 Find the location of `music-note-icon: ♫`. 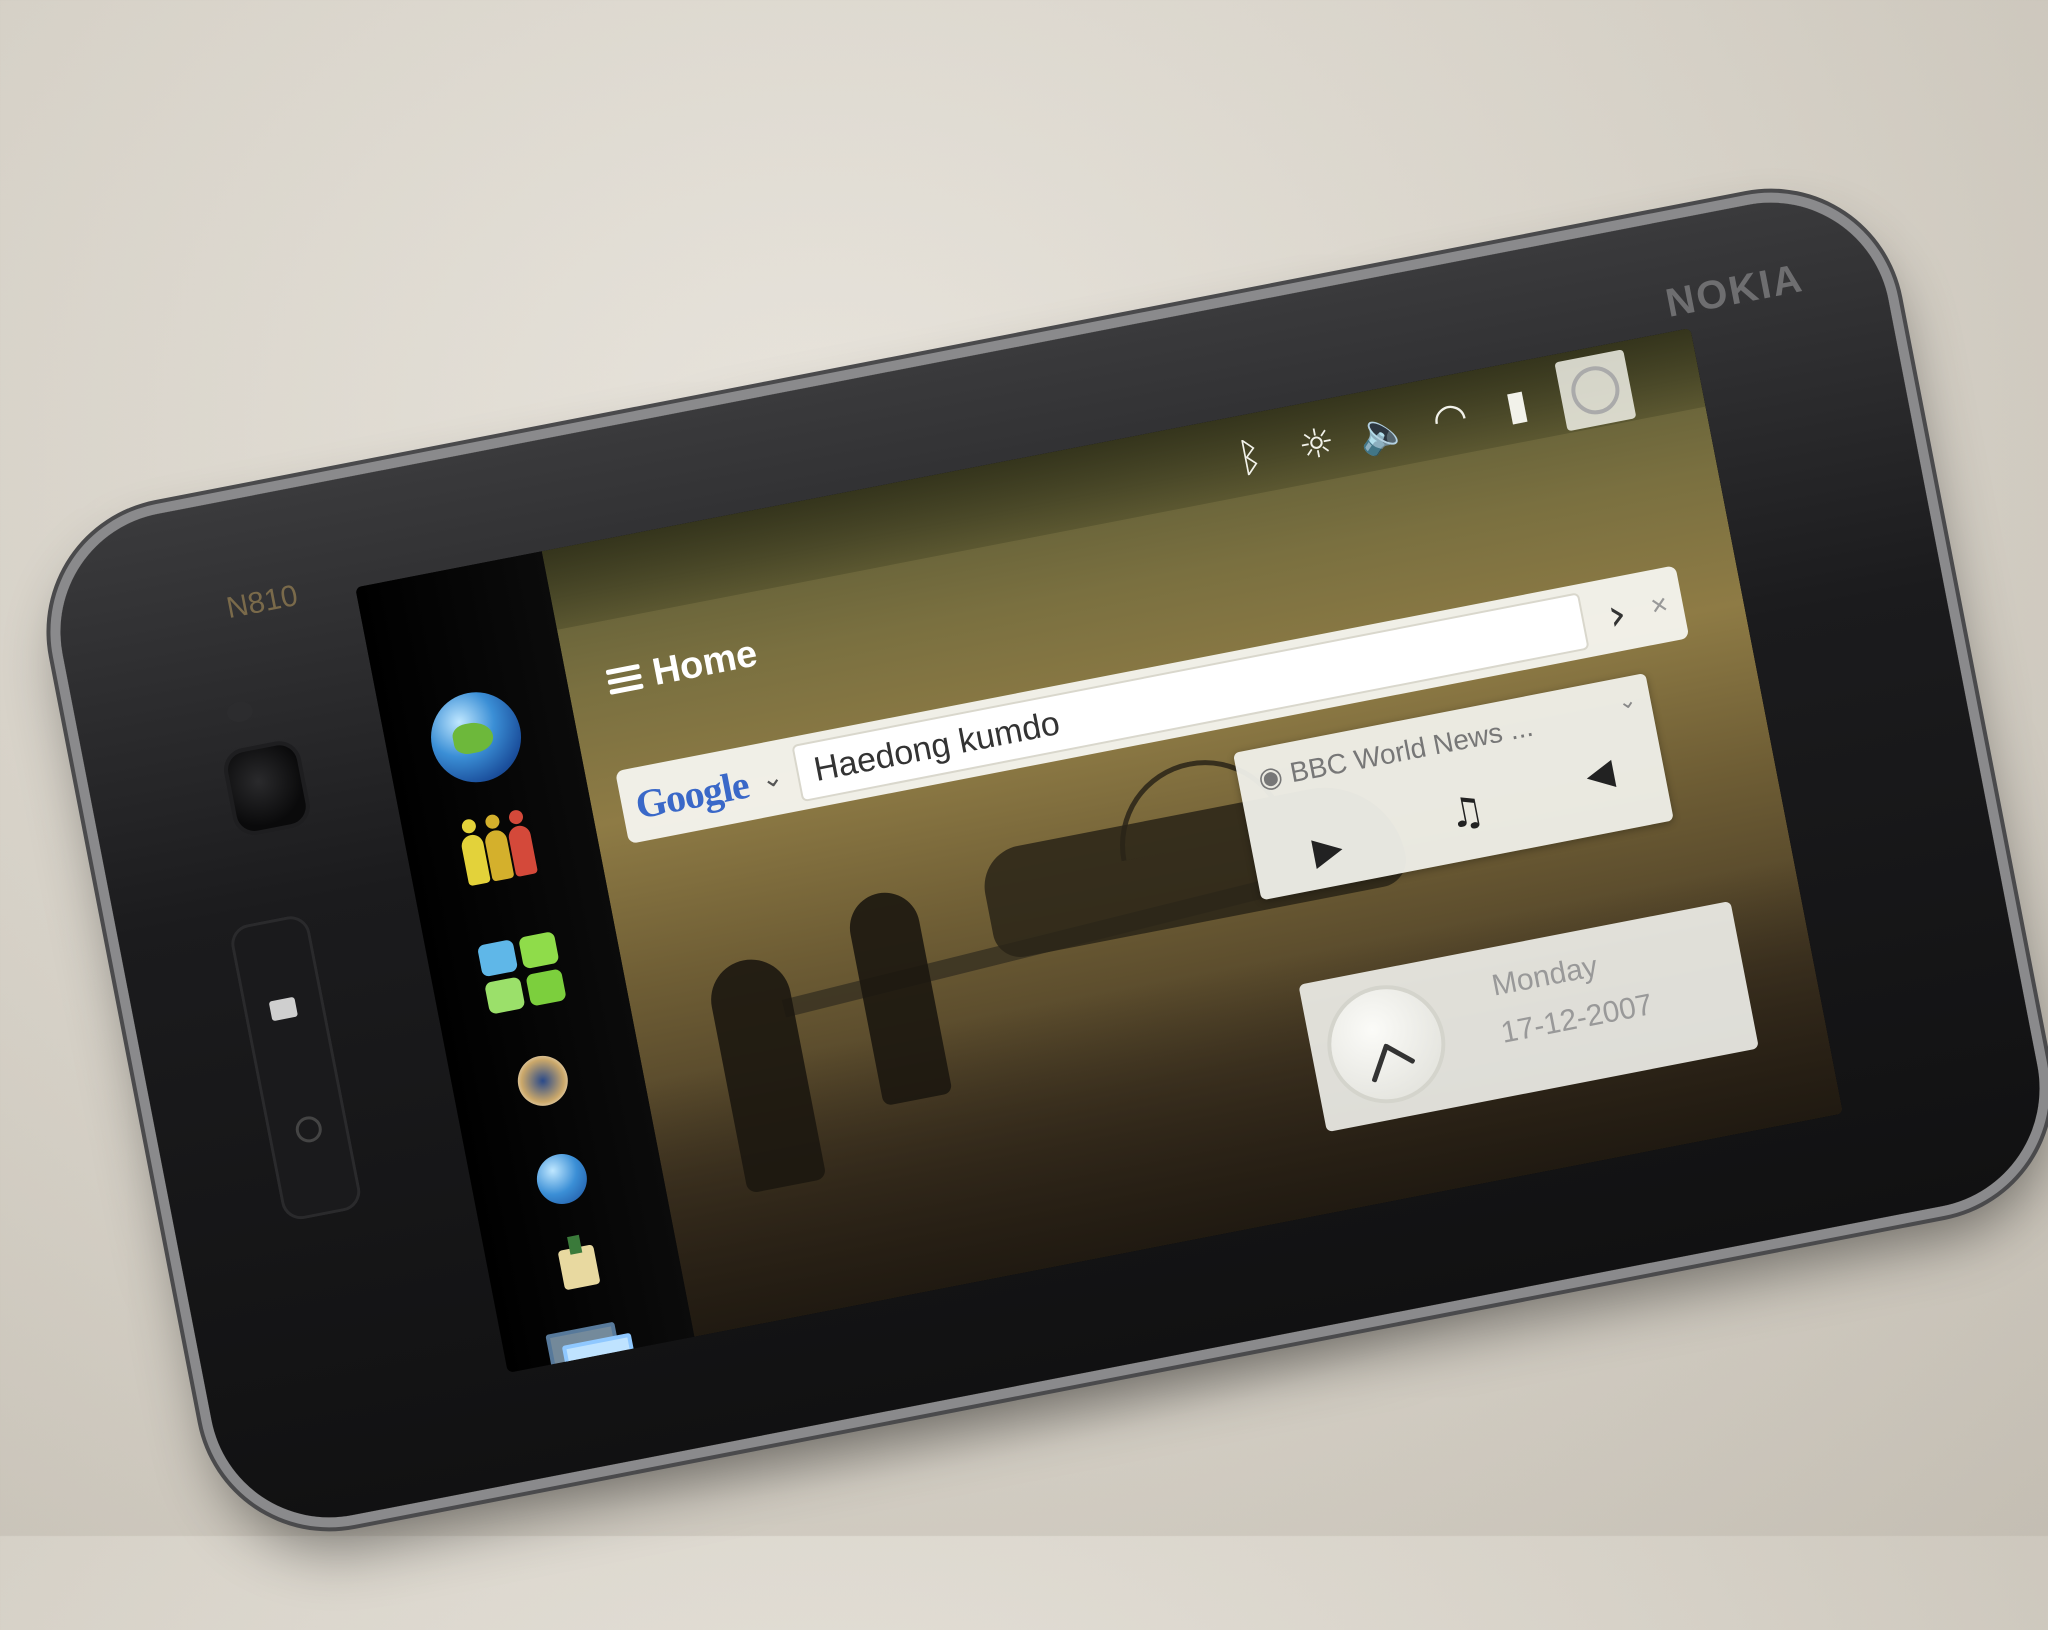

music-note-icon: ♫ is located at coordinates (1466, 812).